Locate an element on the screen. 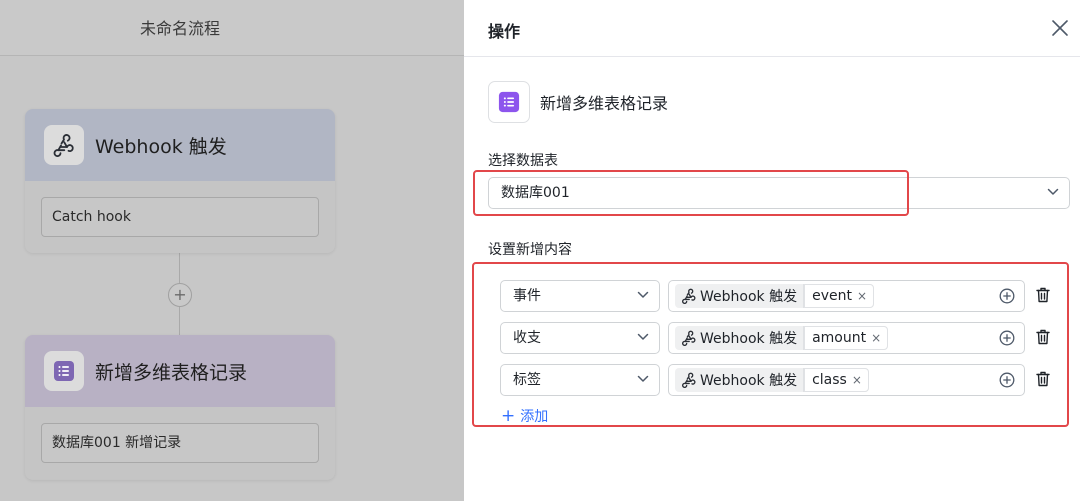 The width and height of the screenshot is (1080, 501). chip-value-label: event is located at coordinates (832, 296).